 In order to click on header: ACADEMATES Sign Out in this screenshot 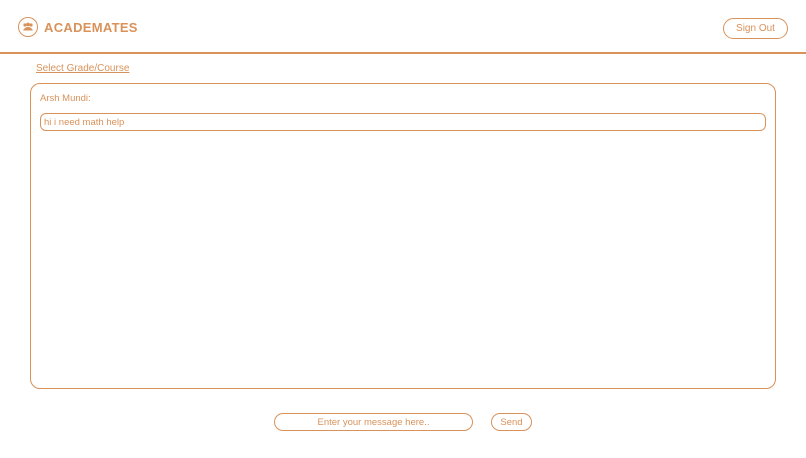, I will do `click(403, 27)`.